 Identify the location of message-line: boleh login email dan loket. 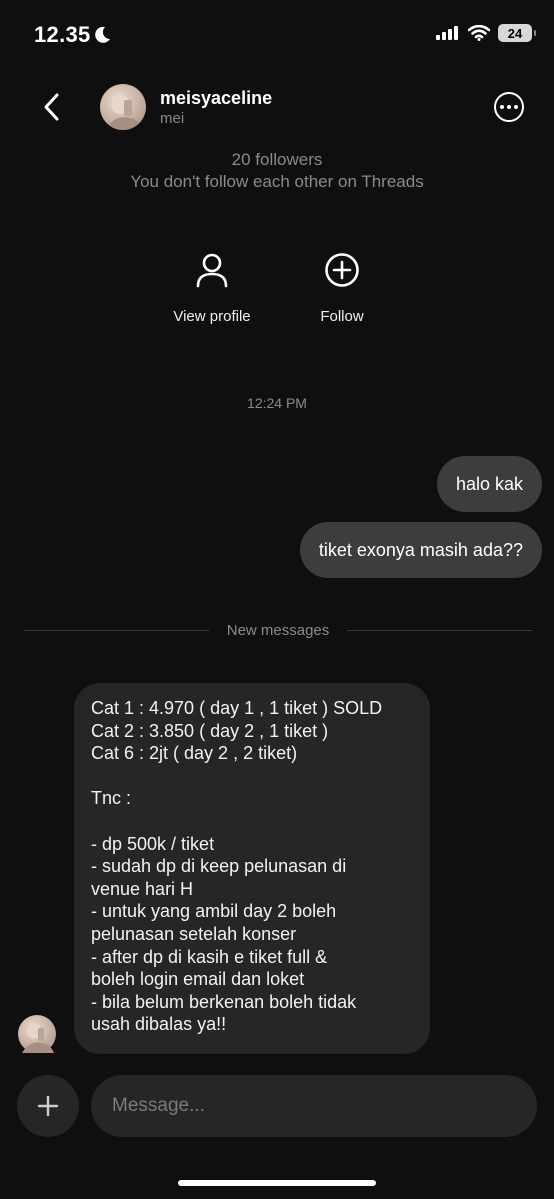
(198, 979).